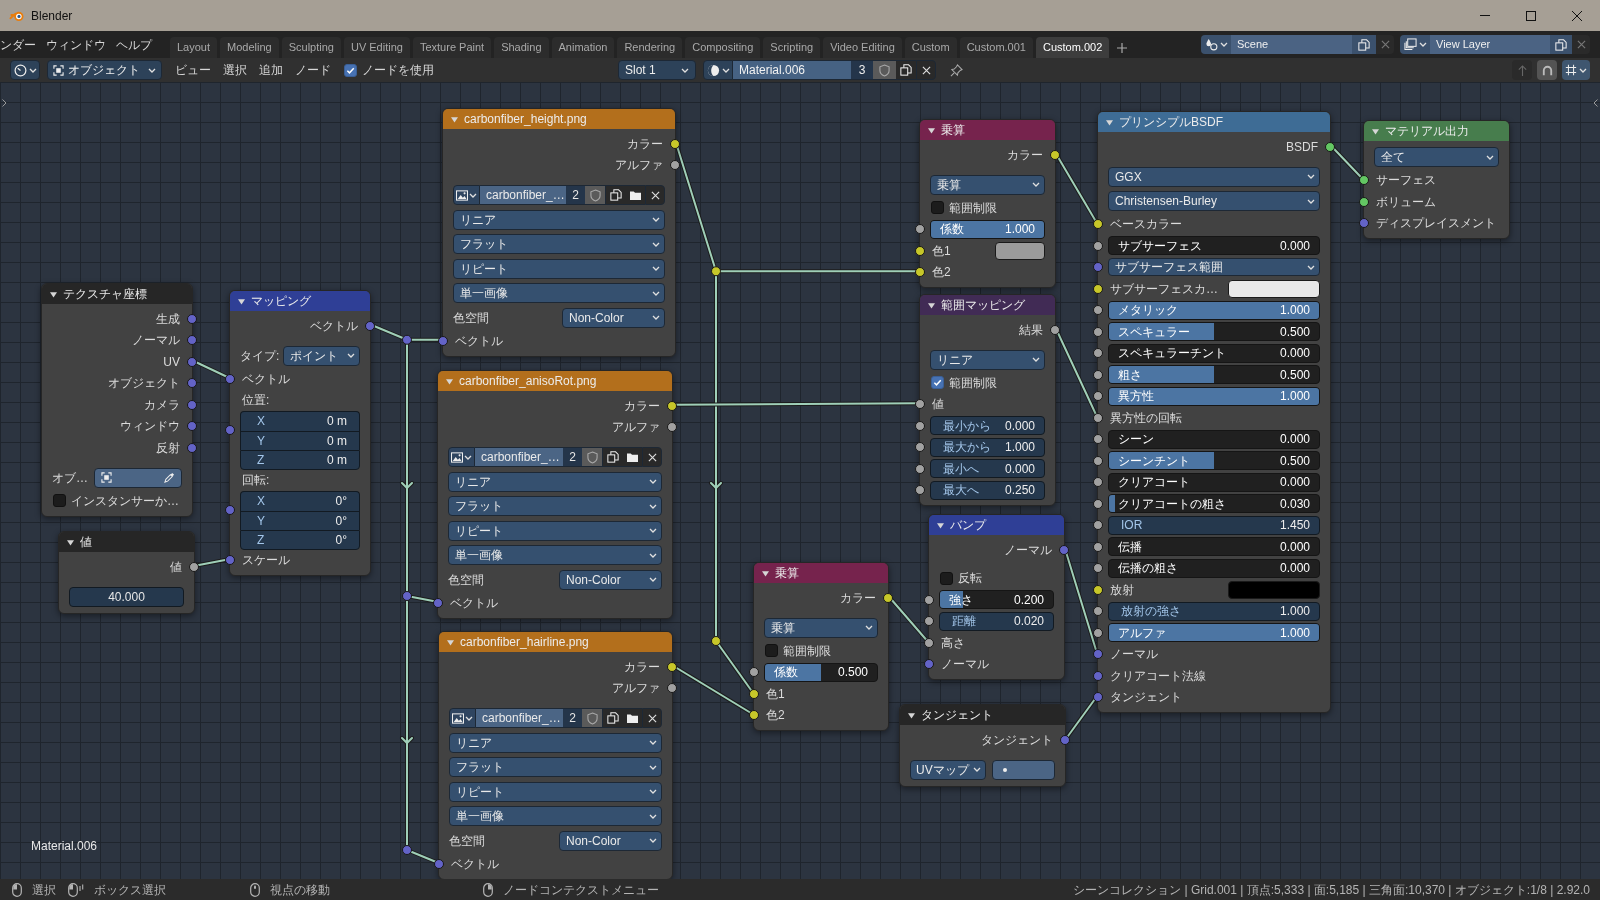  What do you see at coordinates (987, 490) in the screenshot?
I see `number-field: 最大へ 0.250` at bounding box center [987, 490].